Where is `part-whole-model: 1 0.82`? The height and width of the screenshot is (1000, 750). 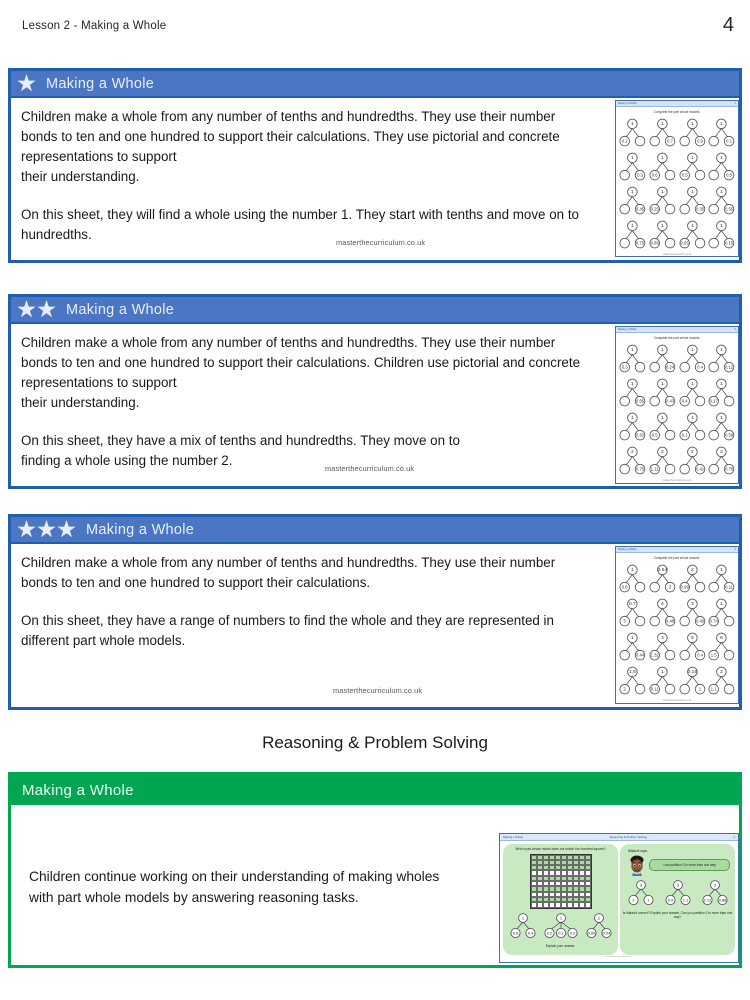 part-whole-model: 1 0.82 is located at coordinates (632, 426).